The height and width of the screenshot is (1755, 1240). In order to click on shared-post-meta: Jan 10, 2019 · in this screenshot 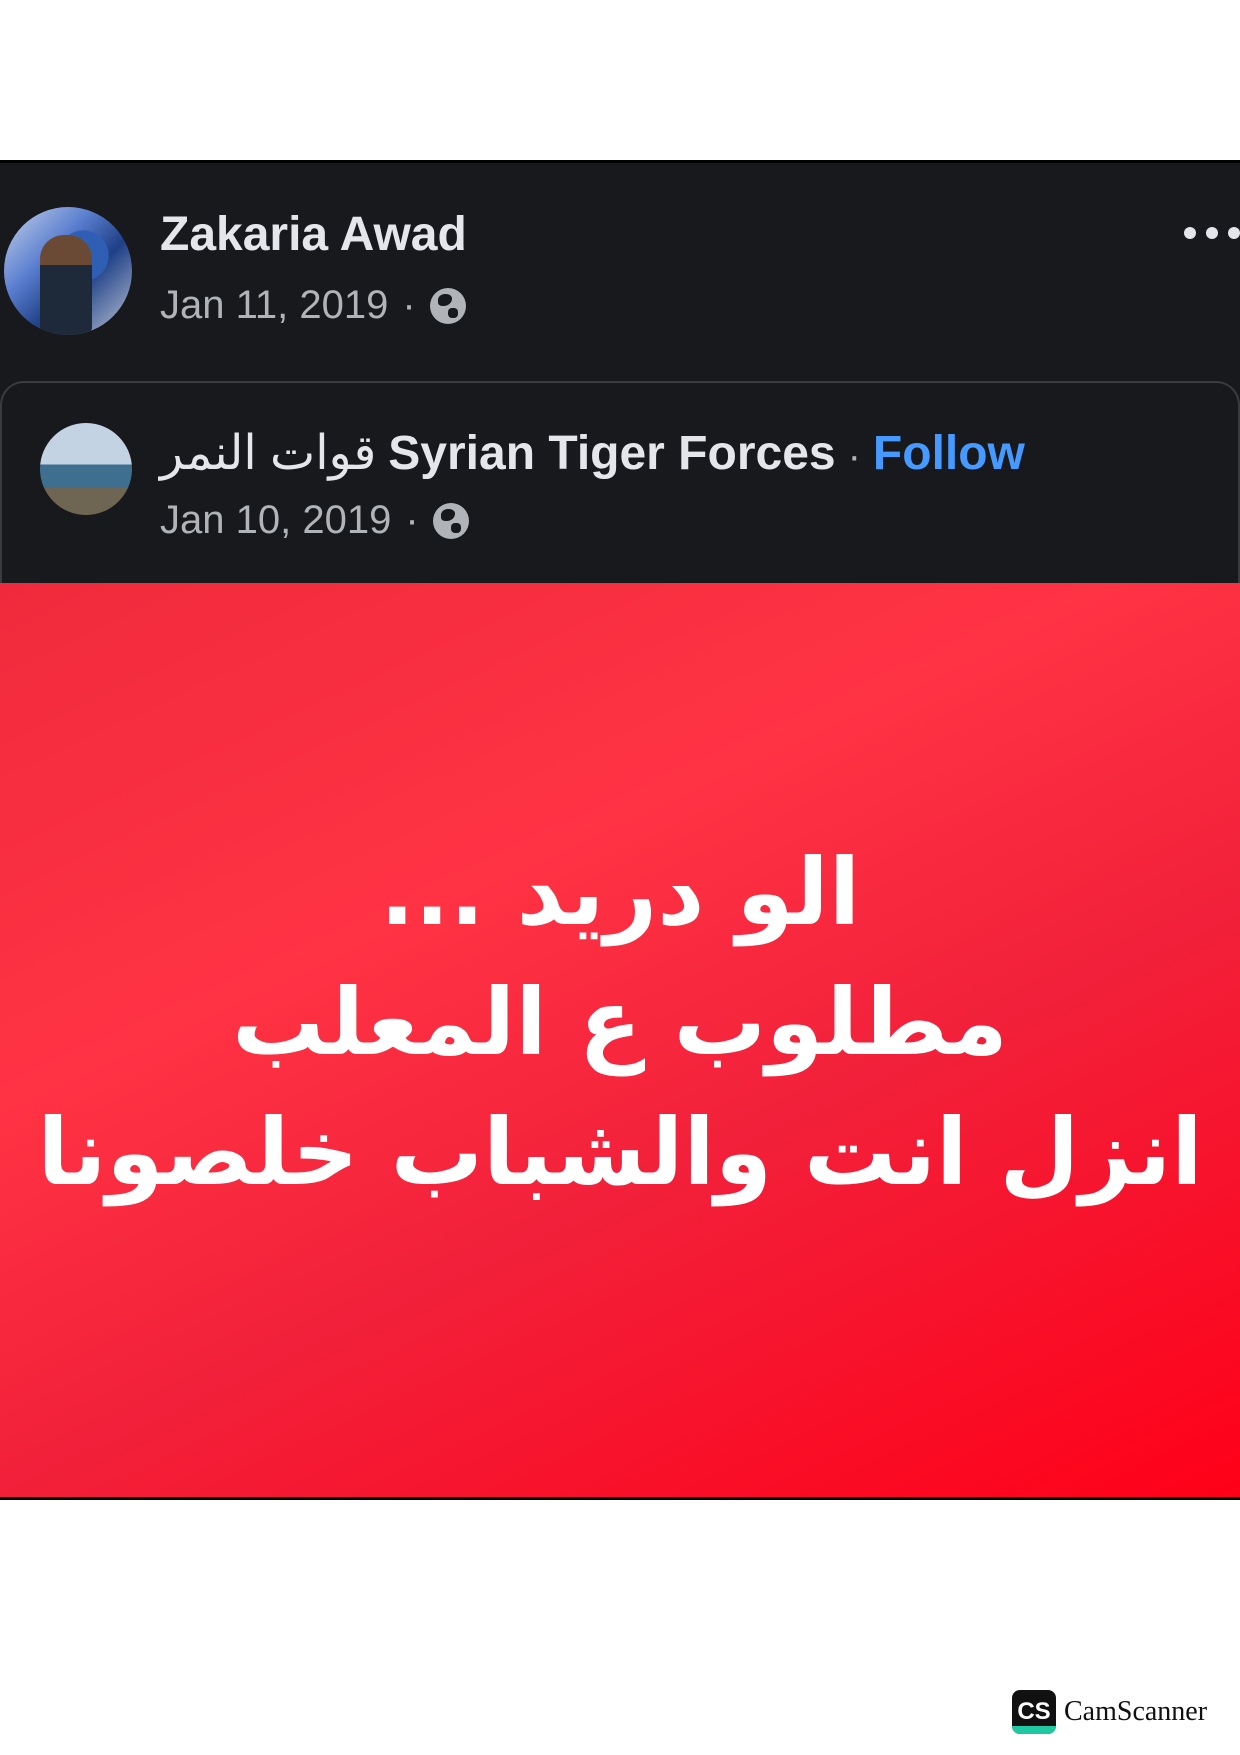, I will do `click(314, 520)`.